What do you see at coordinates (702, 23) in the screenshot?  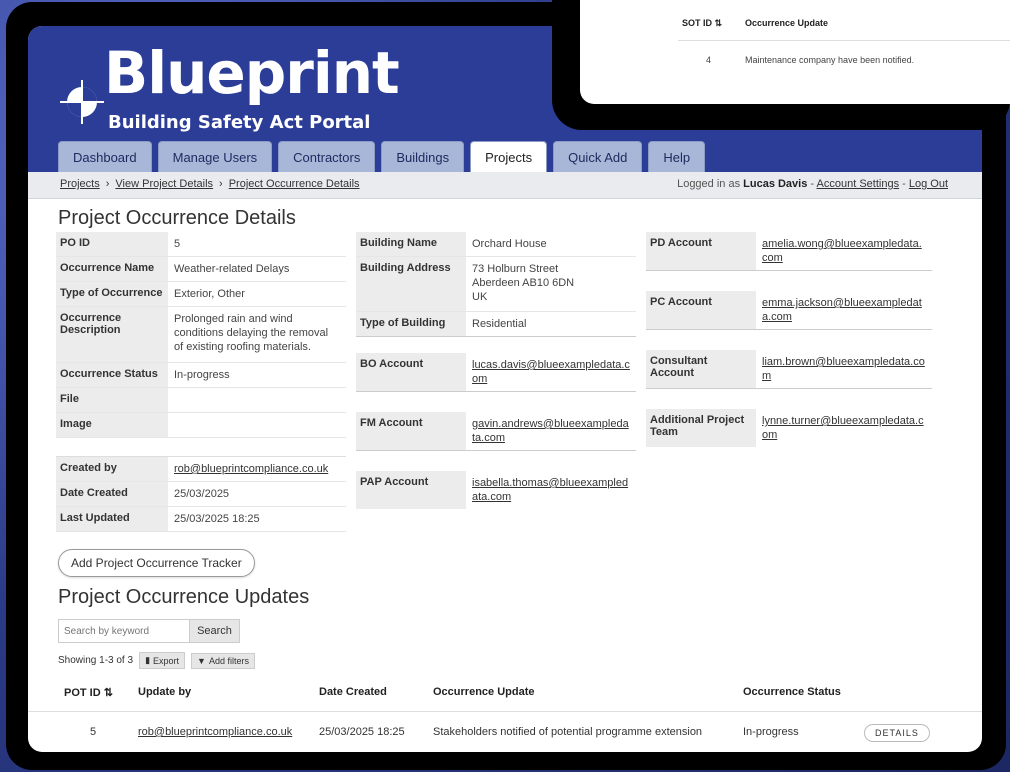 I see `popup-header-sot-id: SOT ID ⇅` at bounding box center [702, 23].